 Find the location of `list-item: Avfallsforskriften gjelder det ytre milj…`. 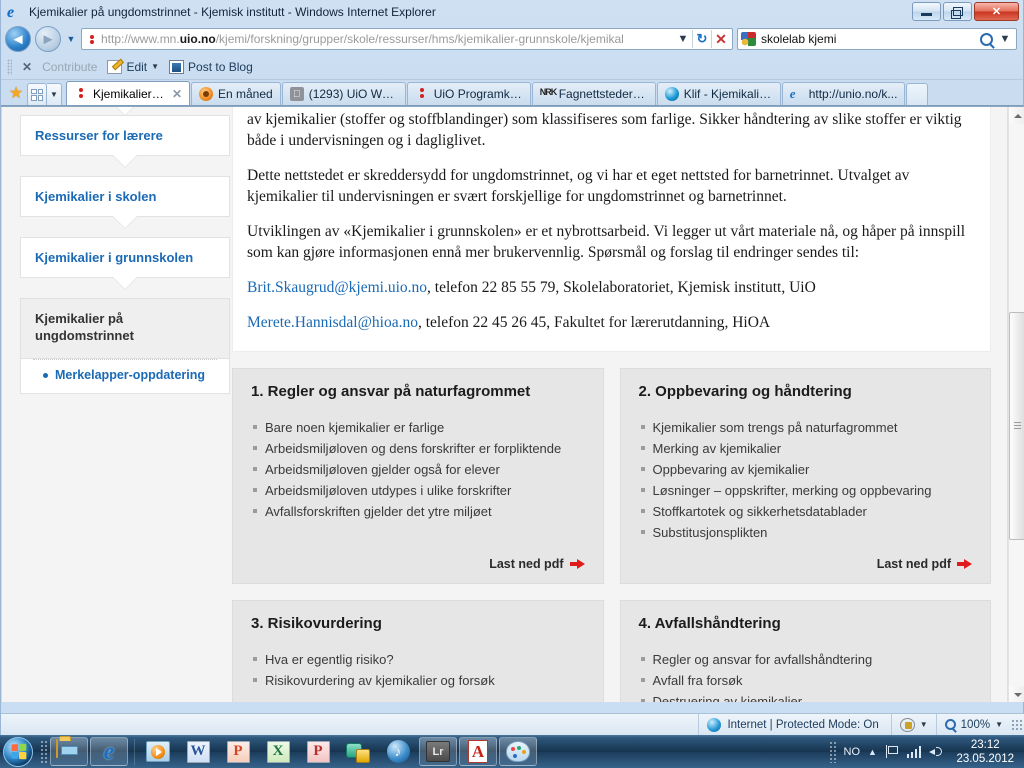

list-item: Avfallsforskriften gjelder det ytre milj… is located at coordinates (418, 511).